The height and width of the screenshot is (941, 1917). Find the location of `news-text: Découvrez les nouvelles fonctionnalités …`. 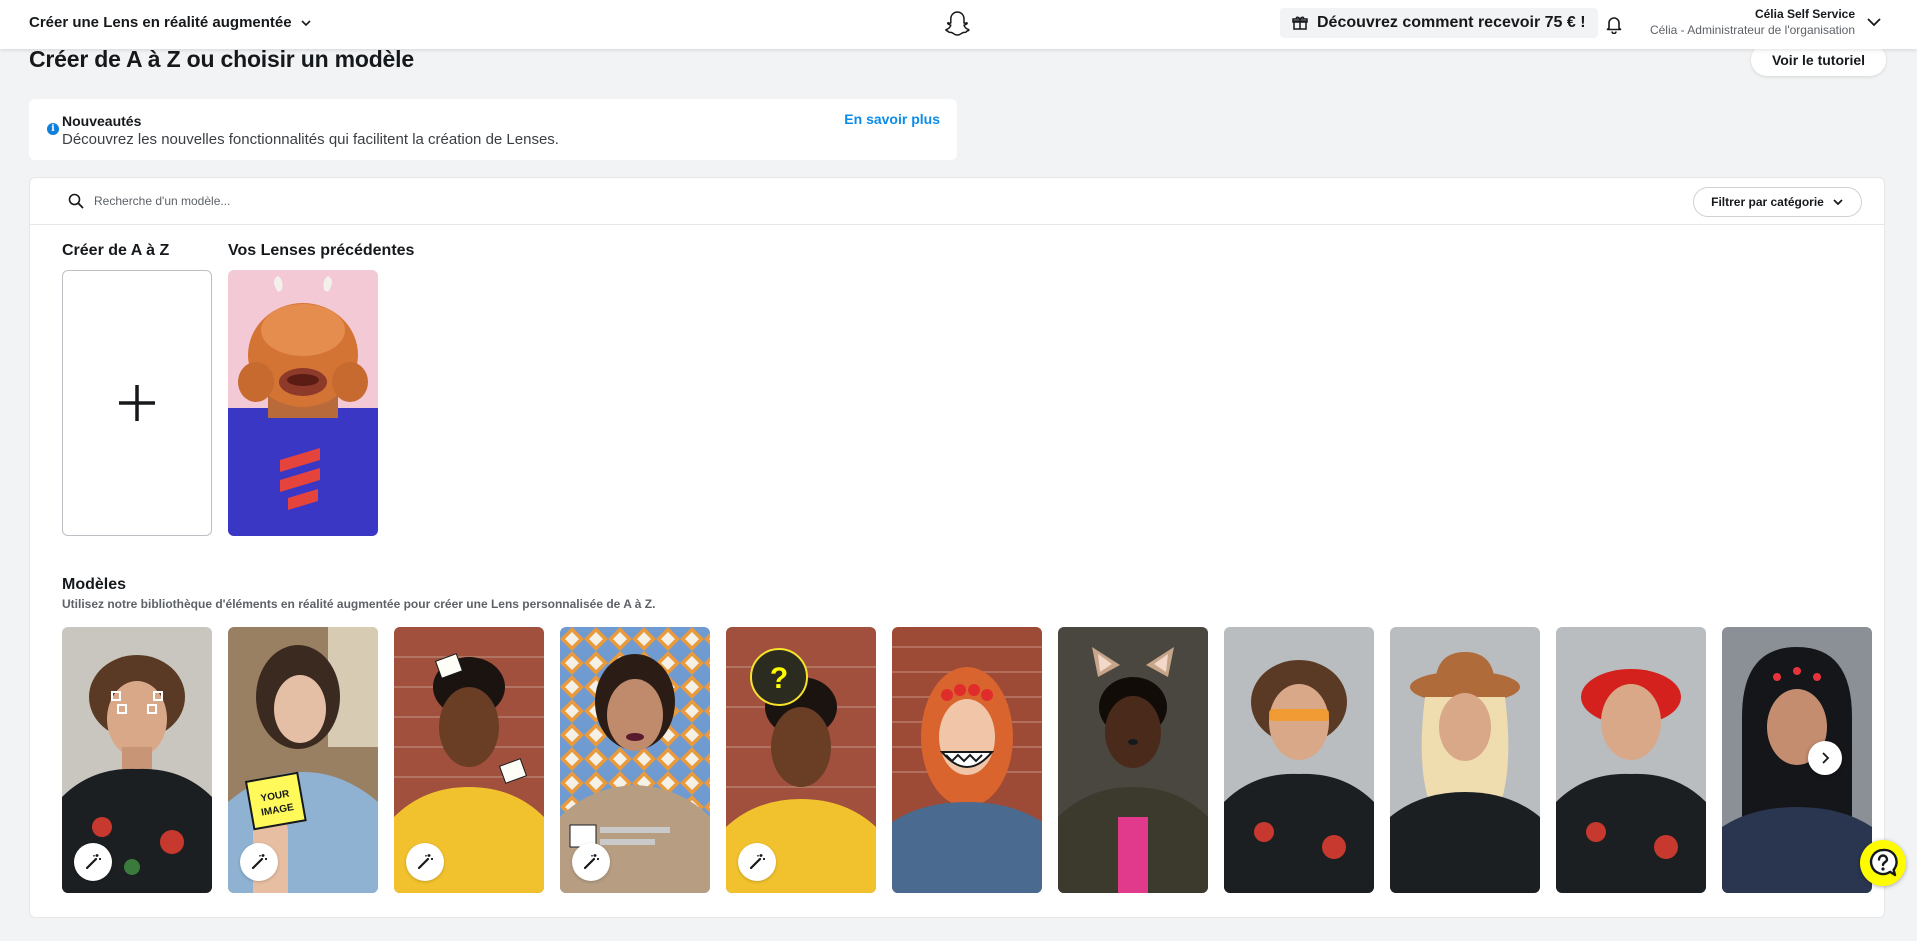

news-text: Découvrez les nouvelles fonctionnalités … is located at coordinates (310, 139).